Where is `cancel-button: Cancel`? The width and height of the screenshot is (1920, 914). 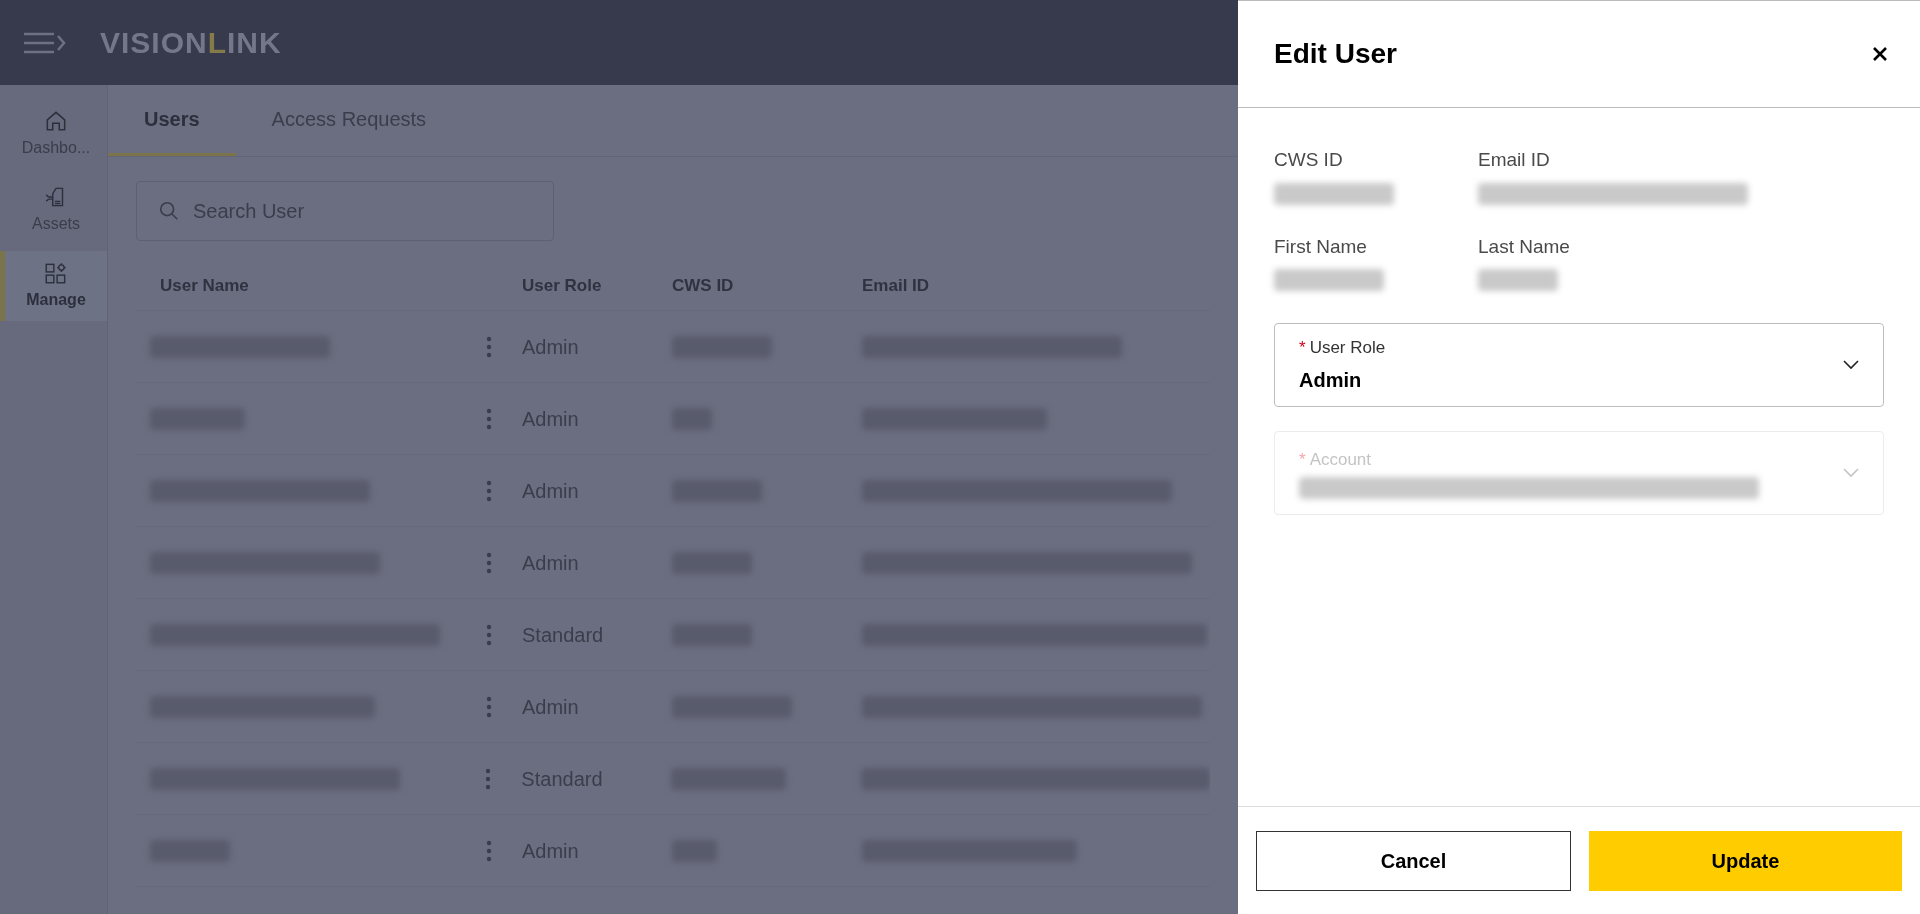 cancel-button: Cancel is located at coordinates (1413, 860).